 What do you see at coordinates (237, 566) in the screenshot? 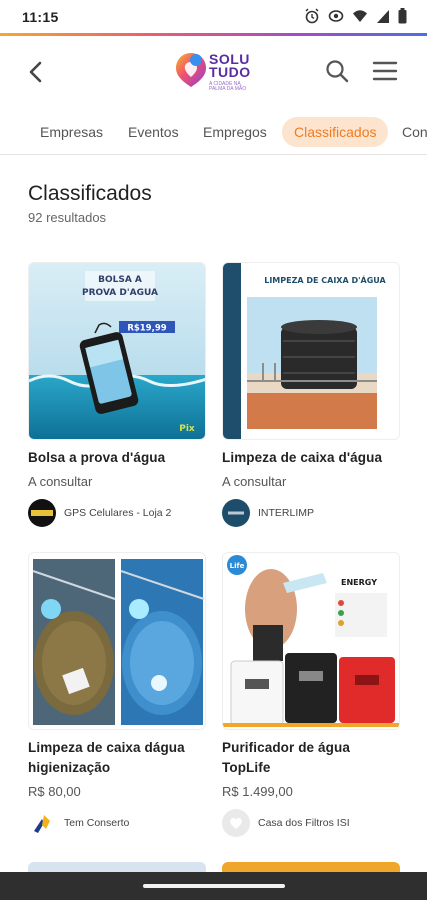
I see `svg-text: Life` at bounding box center [237, 566].